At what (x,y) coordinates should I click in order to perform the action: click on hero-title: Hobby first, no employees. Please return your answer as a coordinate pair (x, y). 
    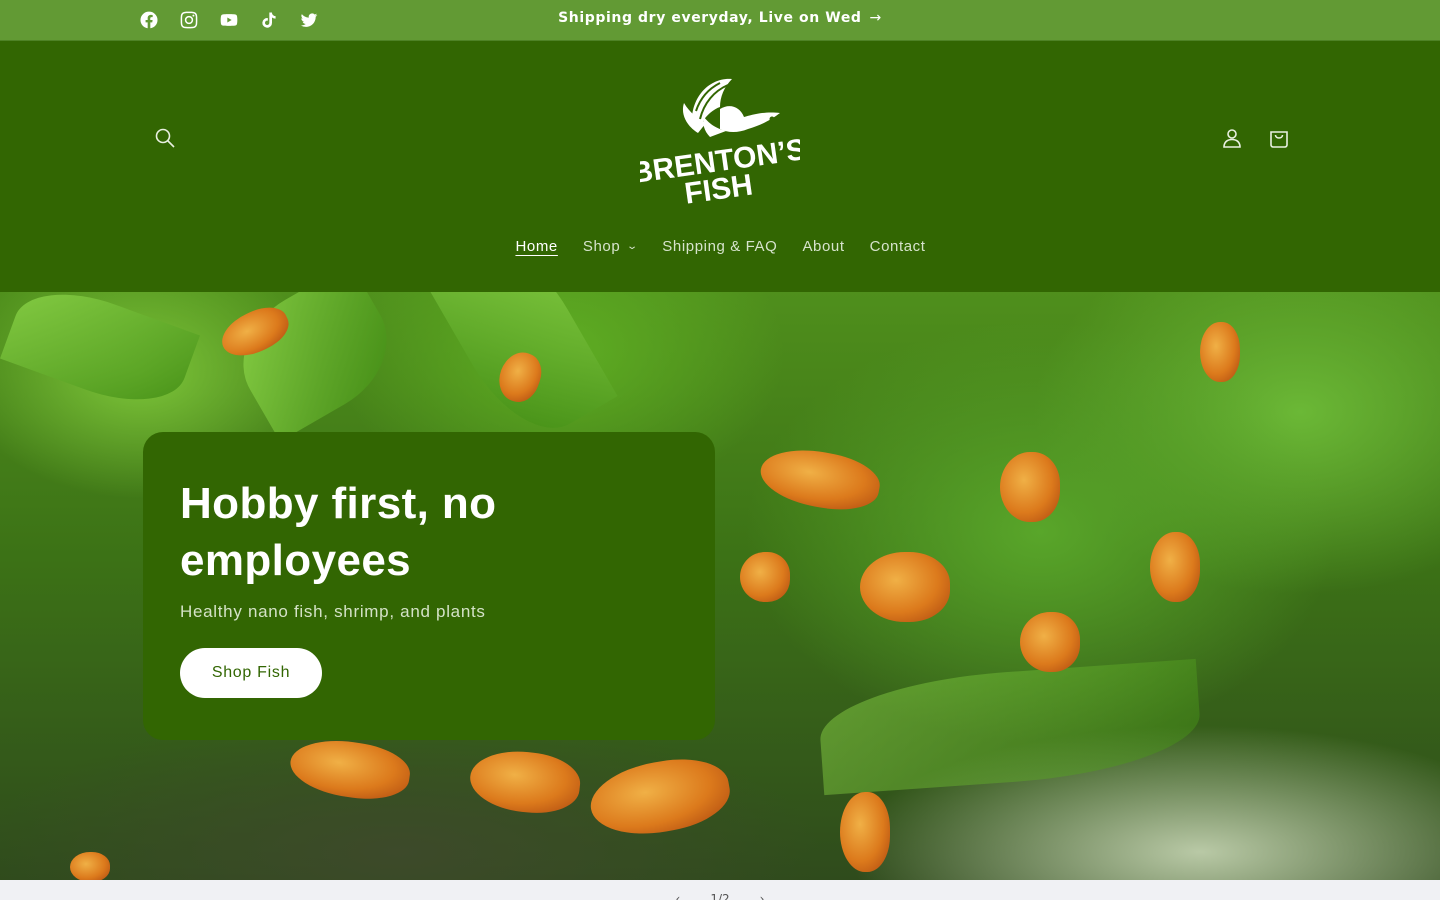
    Looking at the image, I should click on (338, 532).